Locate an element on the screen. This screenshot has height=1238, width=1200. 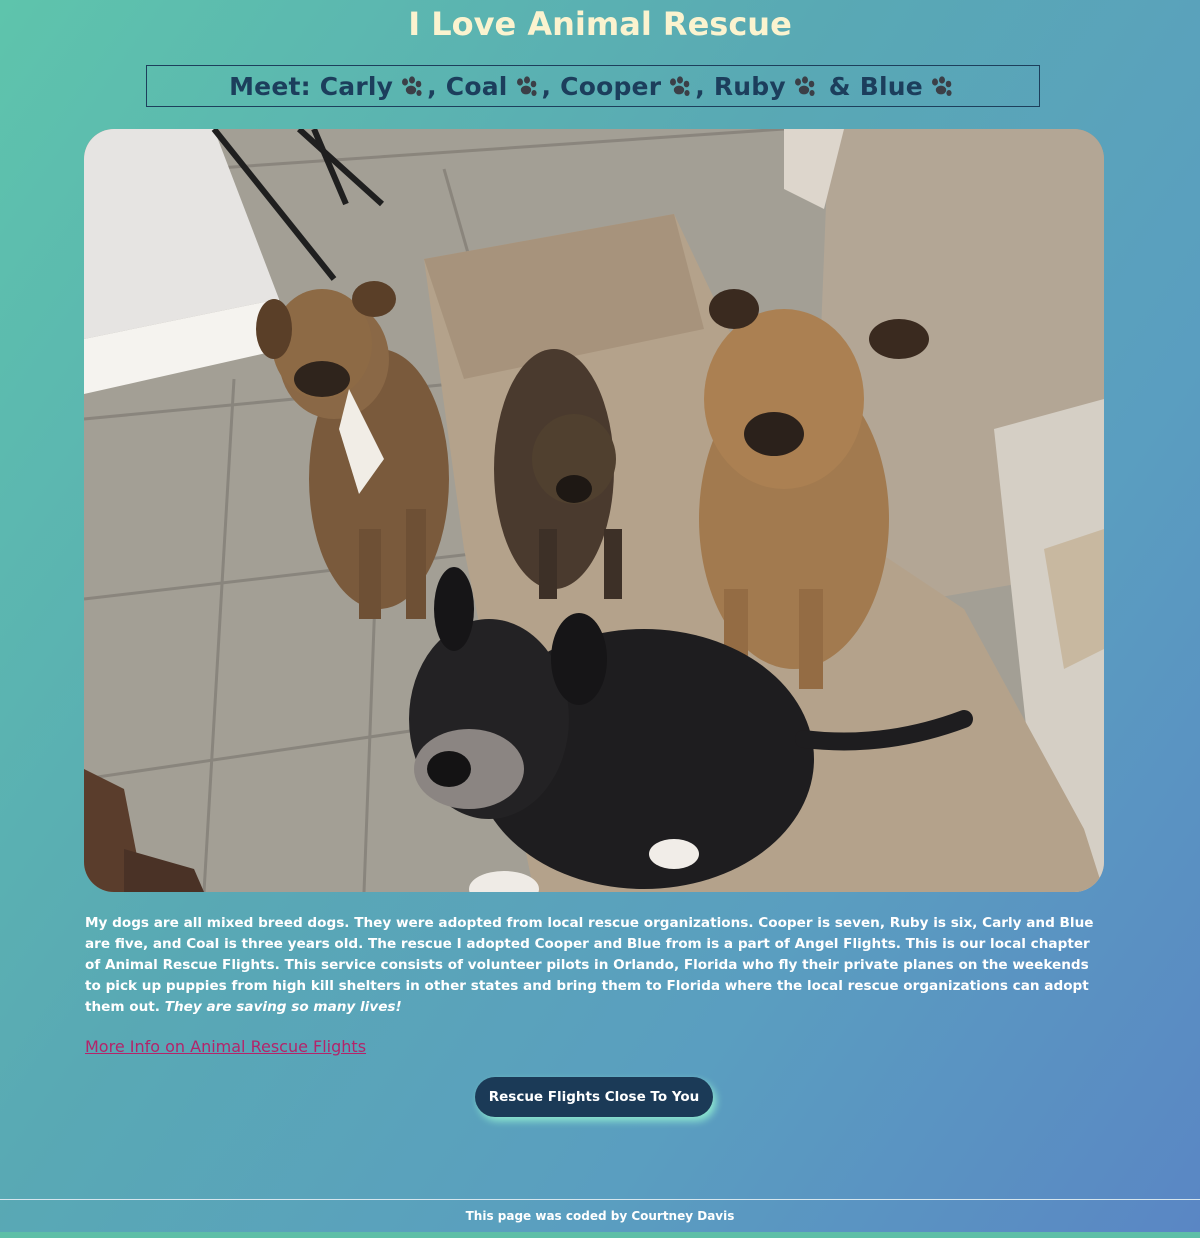
meet-text: Meet: Carly, Coal, Cooper, Ruby & Blue is located at coordinates (593, 86).